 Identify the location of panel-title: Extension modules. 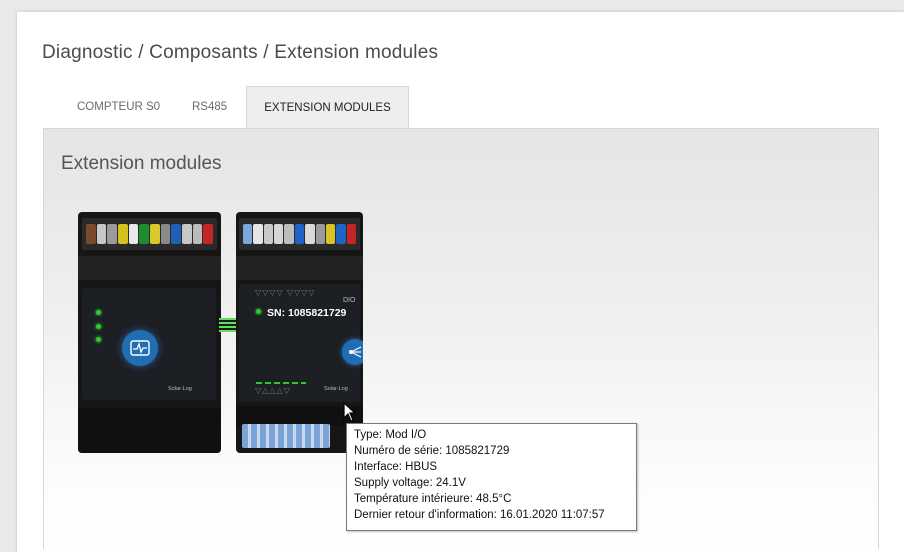
(141, 163).